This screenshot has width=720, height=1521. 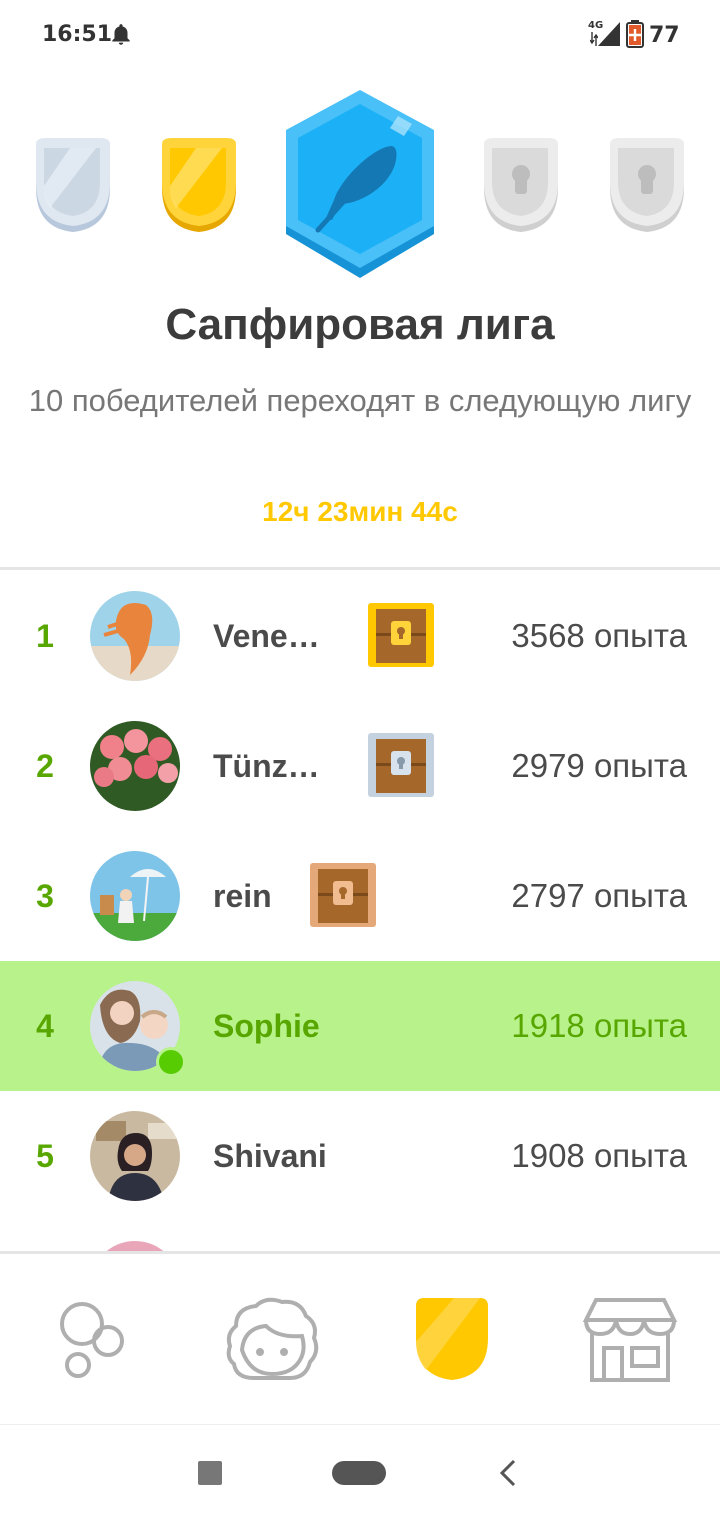 I want to click on user-name: Shivani, so click(x=270, y=1156).